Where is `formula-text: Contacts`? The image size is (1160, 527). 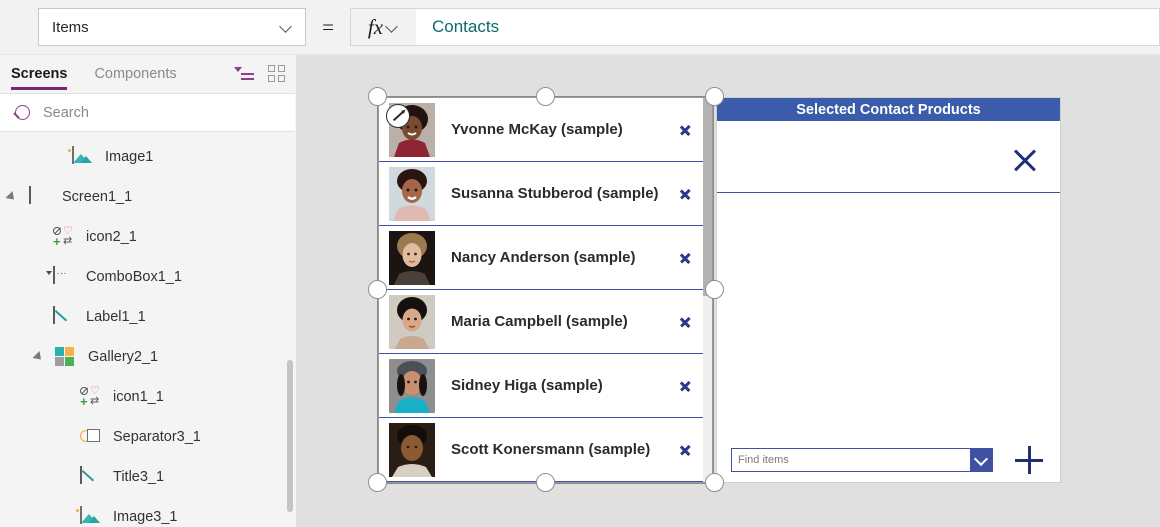
formula-text: Contacts is located at coordinates (466, 26).